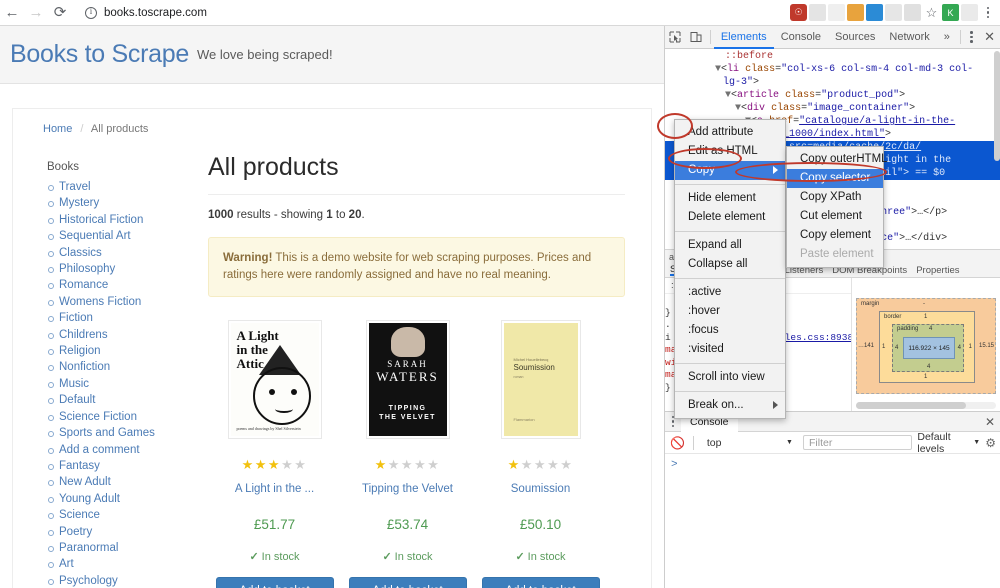 The height and width of the screenshot is (588, 1000). I want to click on share-extension-icon, so click(836, 12).